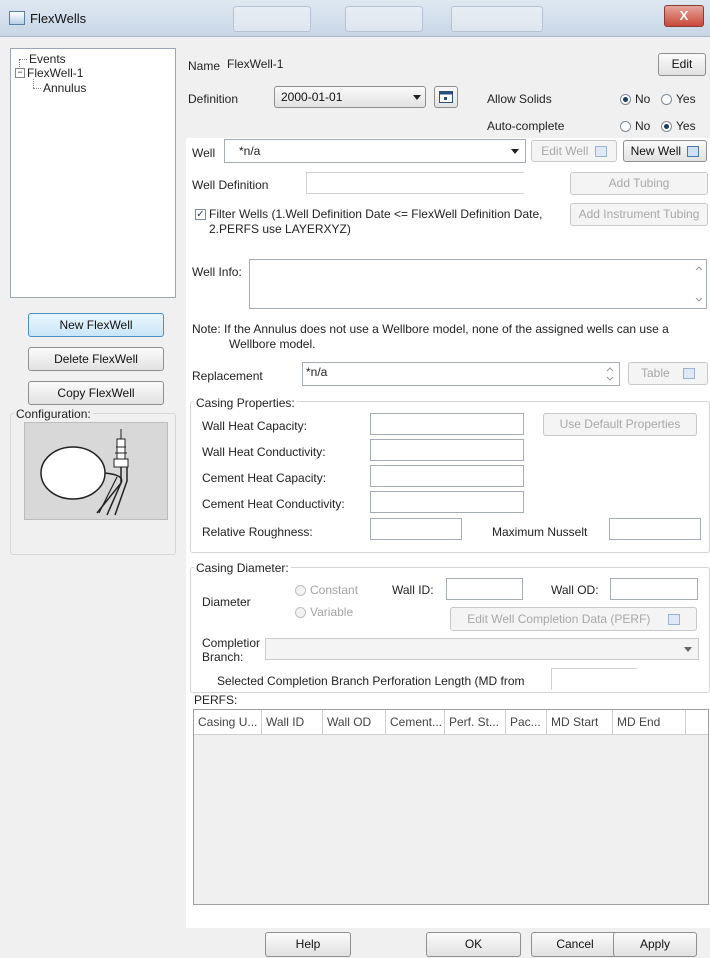  What do you see at coordinates (47, 59) in the screenshot?
I see `tree-item-events: Events` at bounding box center [47, 59].